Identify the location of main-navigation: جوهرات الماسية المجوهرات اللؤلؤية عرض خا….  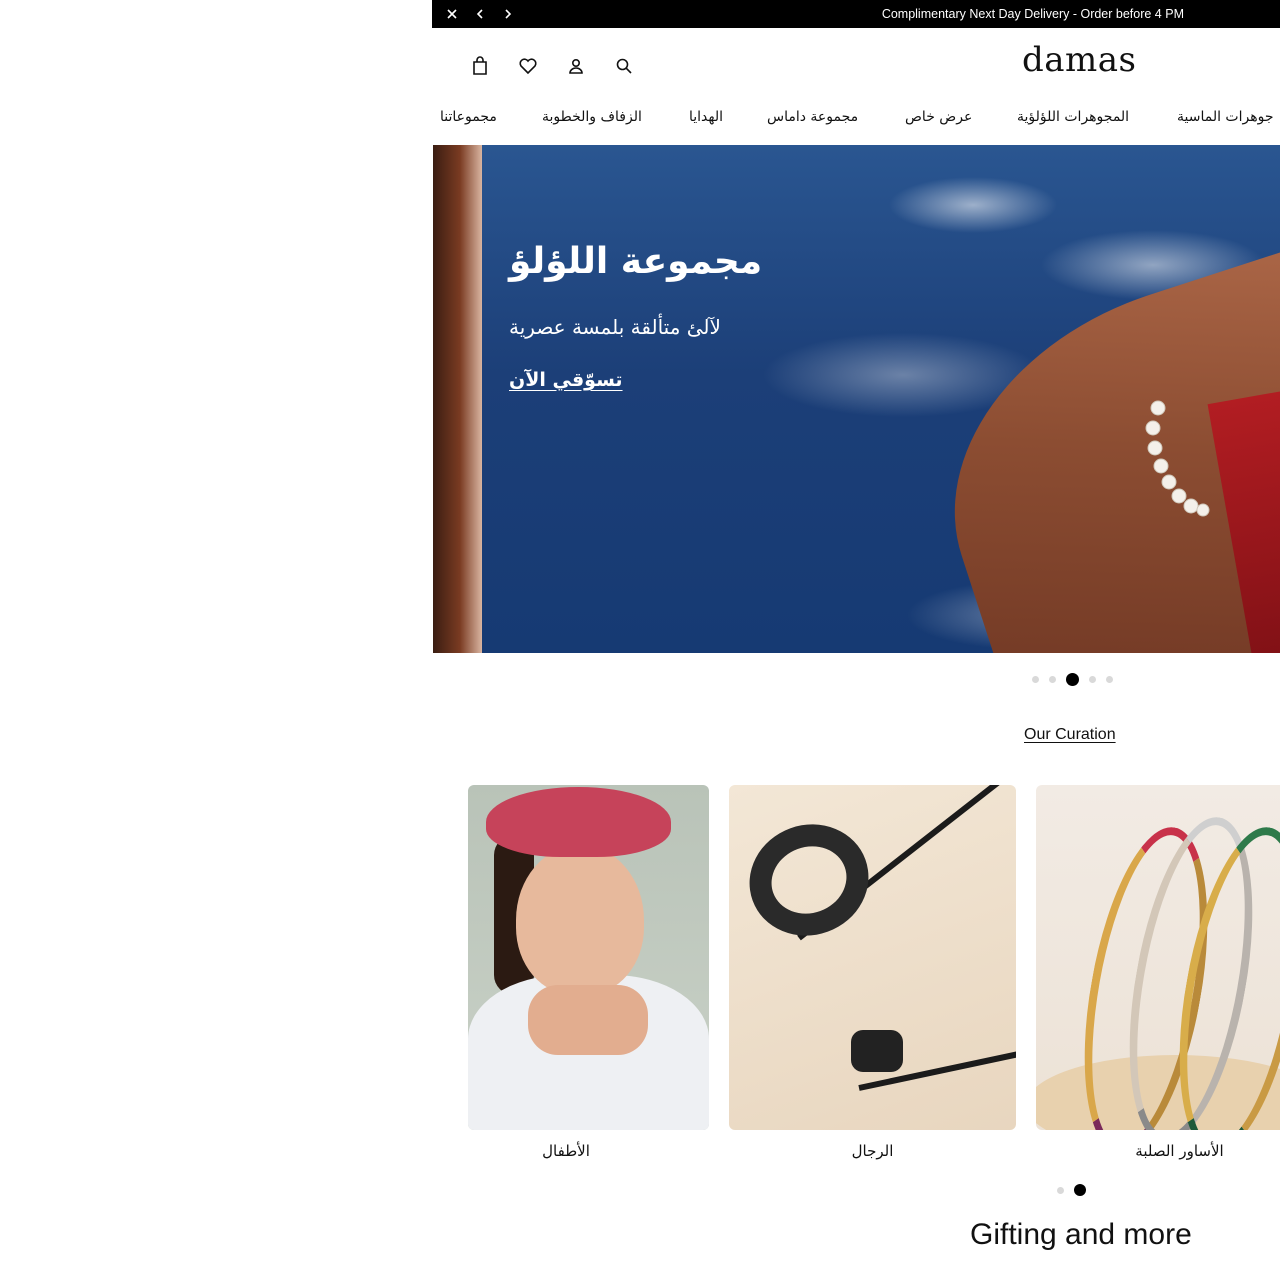
(856, 124).